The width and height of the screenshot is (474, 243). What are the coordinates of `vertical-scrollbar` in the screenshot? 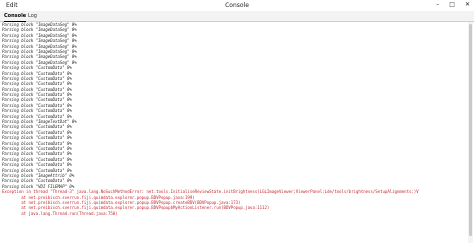 It's located at (470, 132).